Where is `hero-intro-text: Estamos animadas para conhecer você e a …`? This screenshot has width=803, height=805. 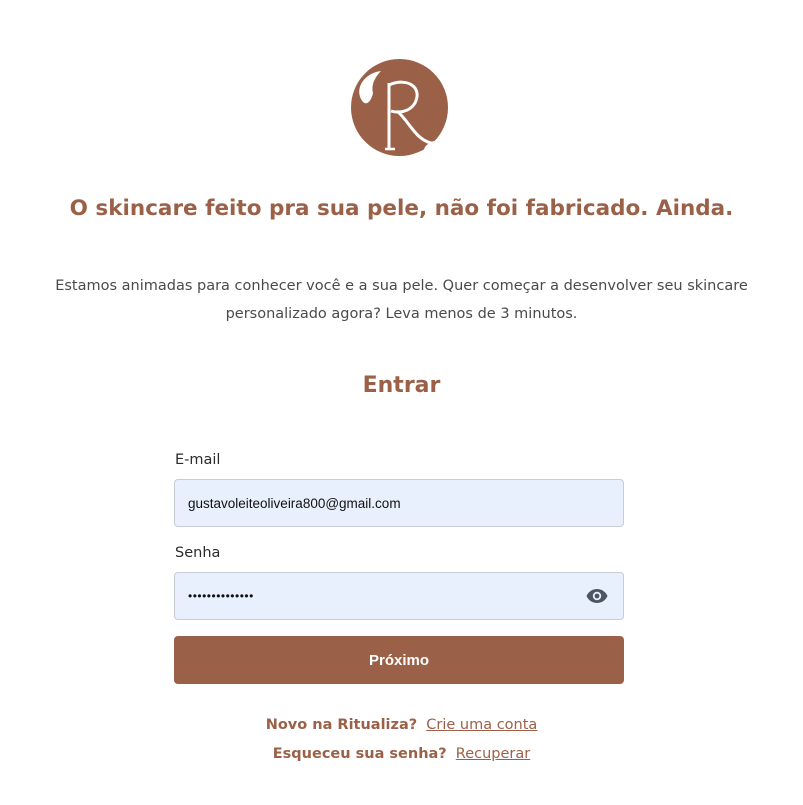
hero-intro-text: Estamos animadas para conhecer você e a … is located at coordinates (401, 300).